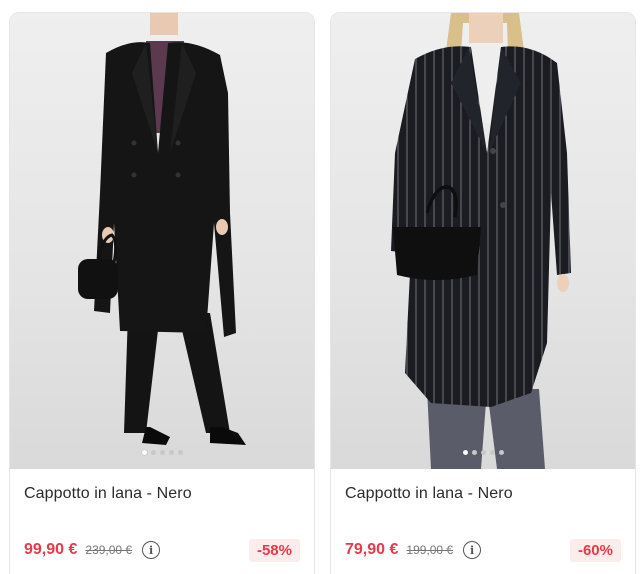 The height and width of the screenshot is (574, 640). Describe the element at coordinates (430, 550) in the screenshot. I see `original-price: 199,00 €` at that location.